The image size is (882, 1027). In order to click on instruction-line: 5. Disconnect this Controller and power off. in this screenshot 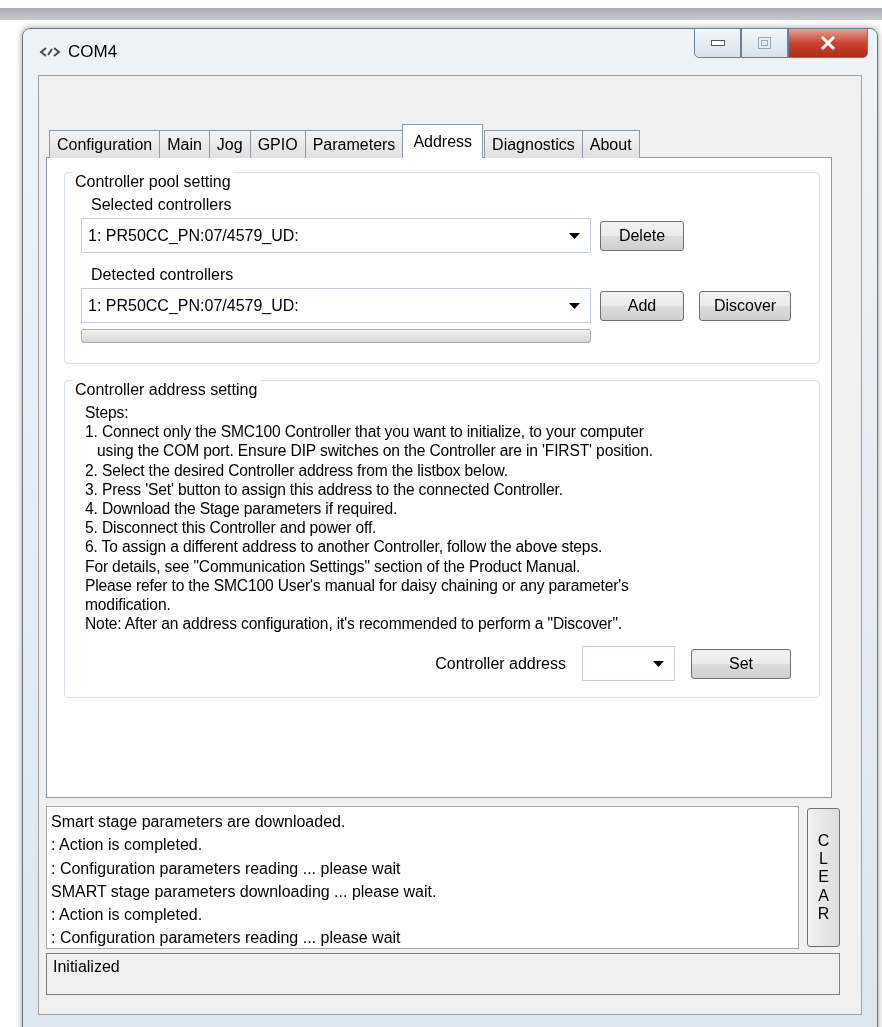, I will do `click(231, 528)`.